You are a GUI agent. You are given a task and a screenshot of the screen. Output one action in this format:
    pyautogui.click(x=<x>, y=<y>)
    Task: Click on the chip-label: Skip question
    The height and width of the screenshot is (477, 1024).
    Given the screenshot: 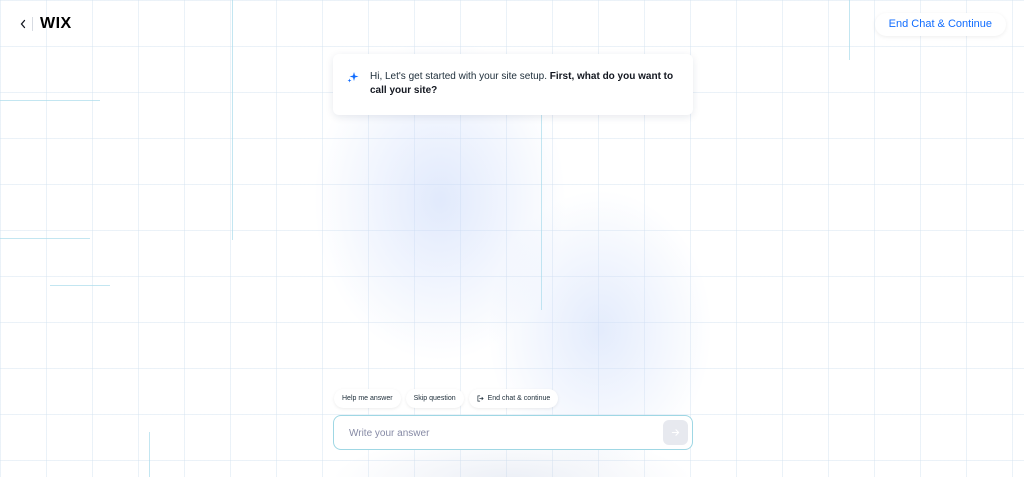 What is the action you would take?
    pyautogui.click(x=434, y=398)
    